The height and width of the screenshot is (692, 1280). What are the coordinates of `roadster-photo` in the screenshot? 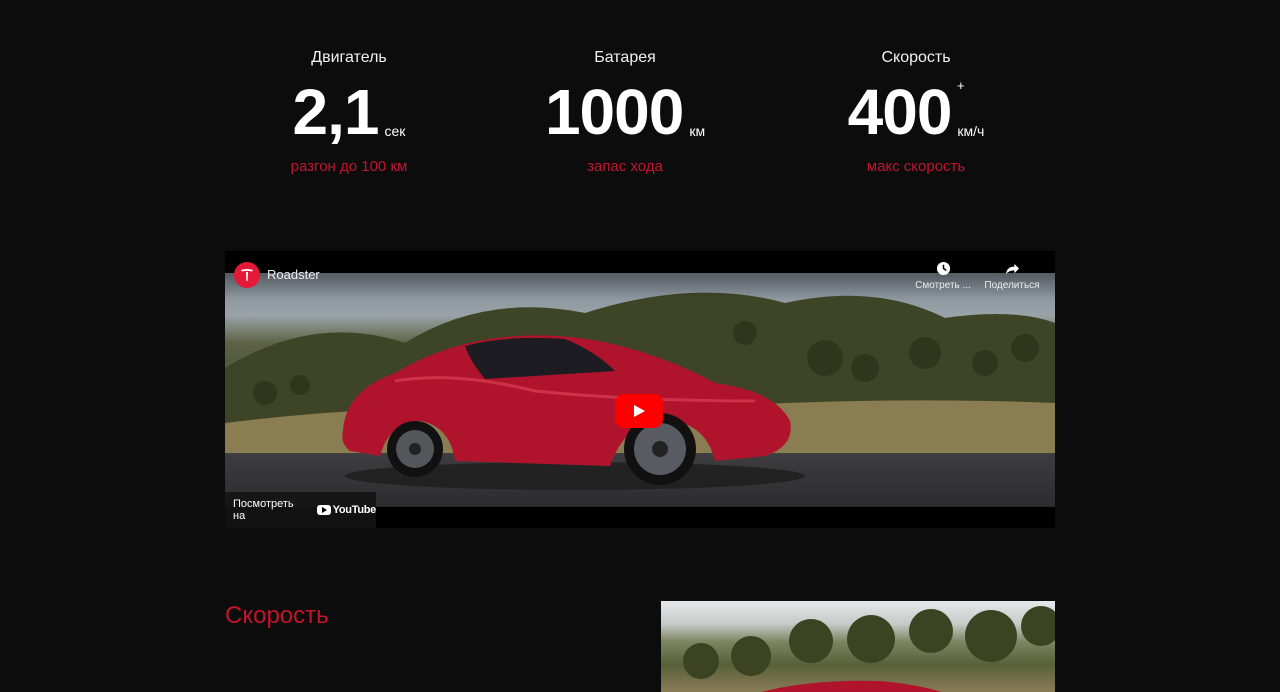 It's located at (869, 649).